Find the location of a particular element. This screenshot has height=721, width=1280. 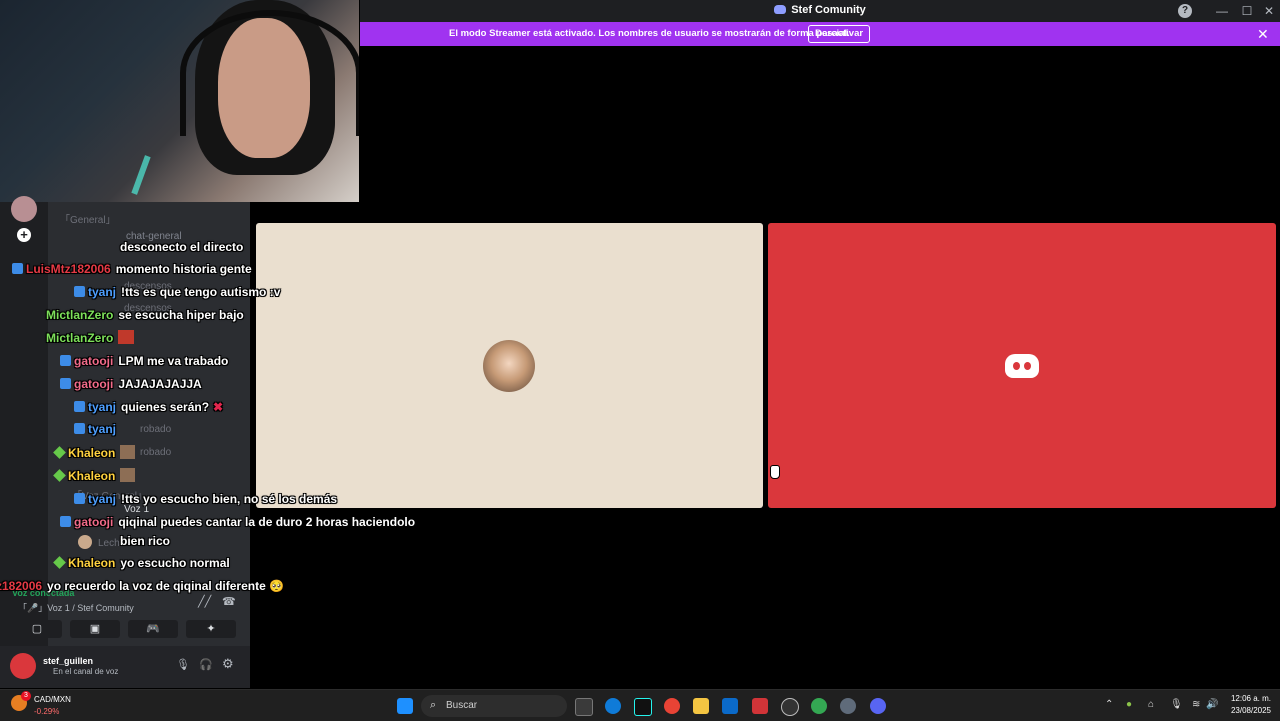

help-icon: ? is located at coordinates (1185, 11).